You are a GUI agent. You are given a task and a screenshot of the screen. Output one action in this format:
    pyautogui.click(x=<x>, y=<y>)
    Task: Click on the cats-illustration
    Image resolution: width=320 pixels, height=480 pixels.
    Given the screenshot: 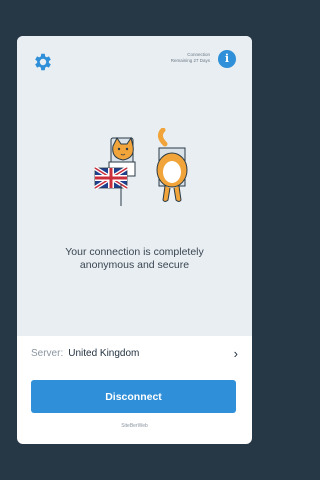 What is the action you would take?
    pyautogui.click(x=140, y=167)
    